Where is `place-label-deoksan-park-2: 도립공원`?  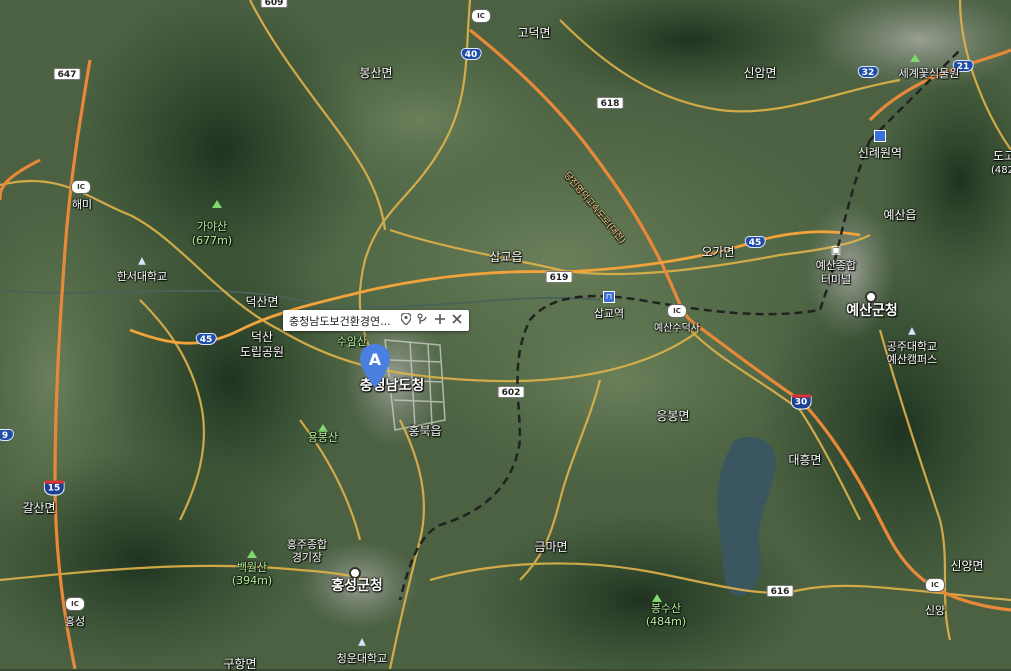
place-label-deoksan-park-2: 도립공원 is located at coordinates (262, 352).